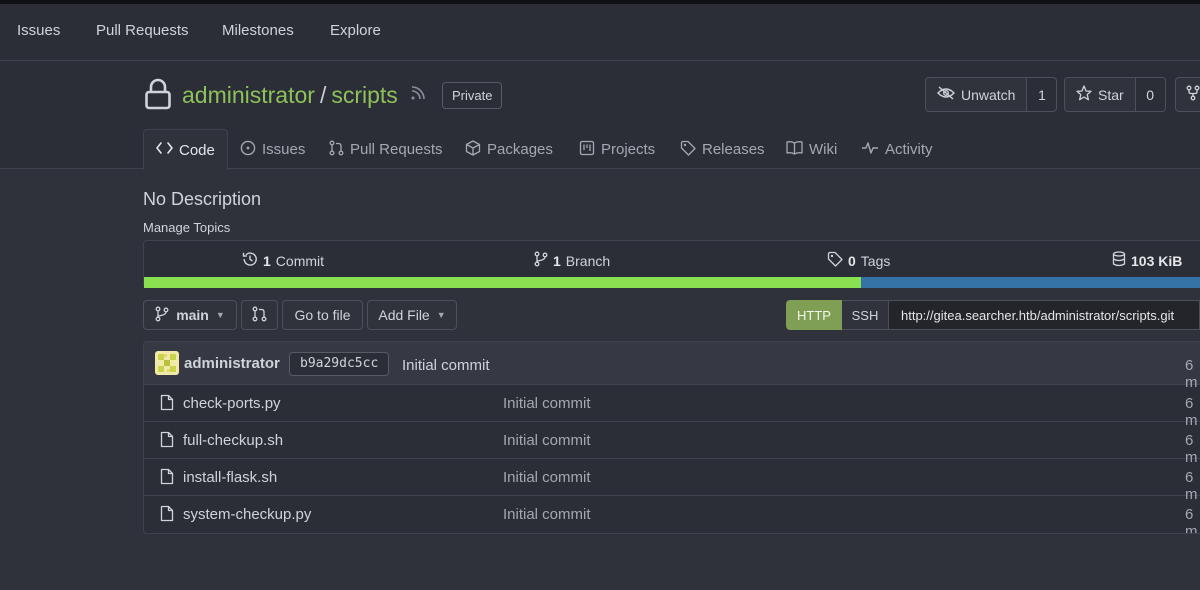 The width and height of the screenshot is (1200, 590). Describe the element at coordinates (284, 149) in the screenshot. I see `tab-issues-label: Issues` at that location.